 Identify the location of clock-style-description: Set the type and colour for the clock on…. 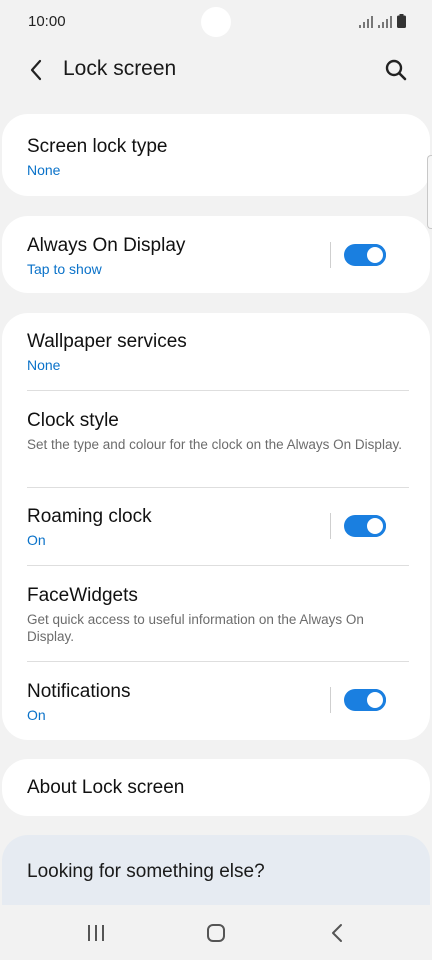
(214, 444).